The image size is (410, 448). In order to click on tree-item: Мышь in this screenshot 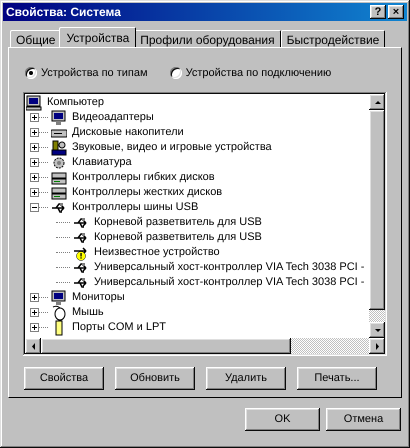, I will do `click(88, 312)`.